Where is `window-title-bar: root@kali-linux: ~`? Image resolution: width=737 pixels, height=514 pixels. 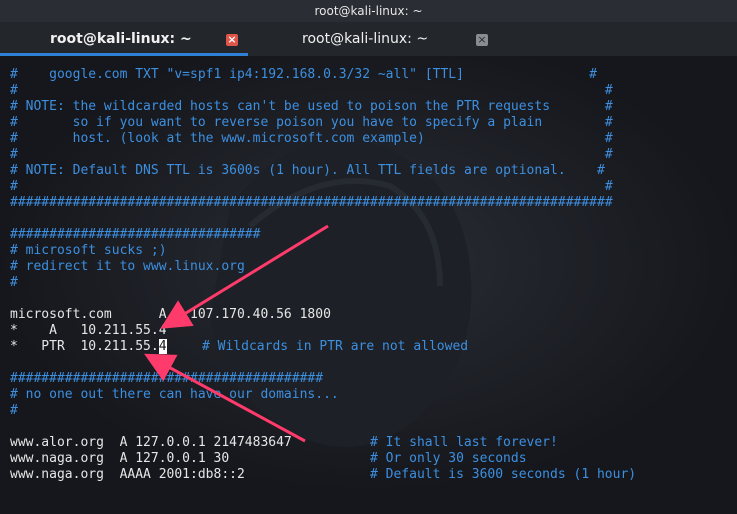 window-title-bar: root@kali-linux: ~ is located at coordinates (368, 11).